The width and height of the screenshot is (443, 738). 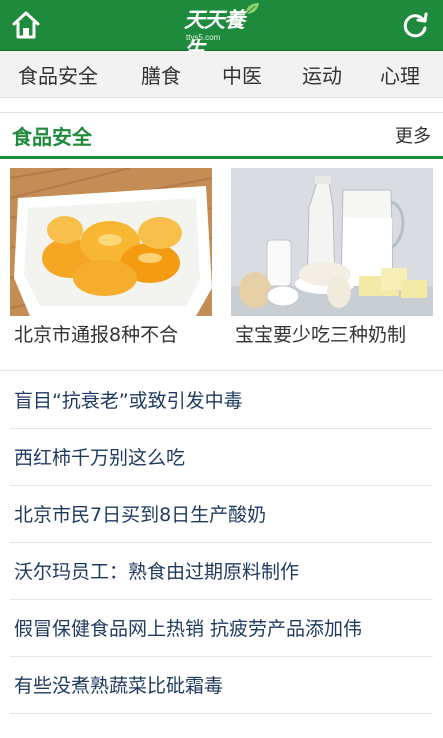 I want to click on news-title: 有些没煮熟蔬菜比砒霜毒, so click(x=119, y=686).